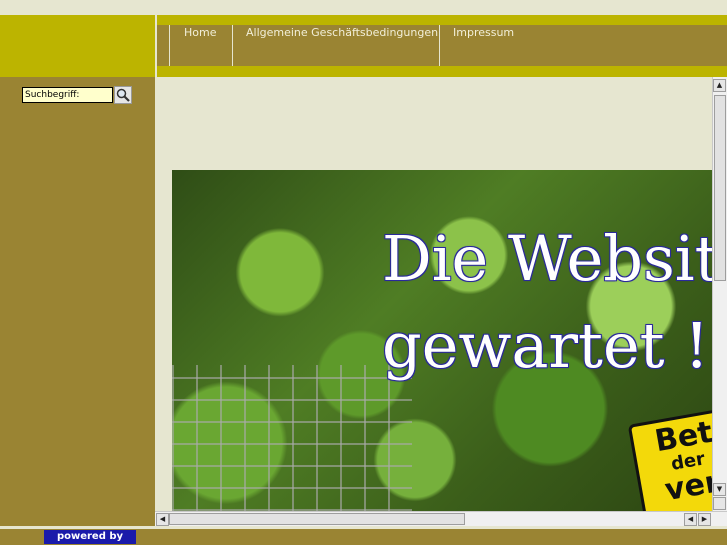 The image size is (727, 545). Describe the element at coordinates (442, 71) in the screenshot. I see `nav-bottom-band` at that location.